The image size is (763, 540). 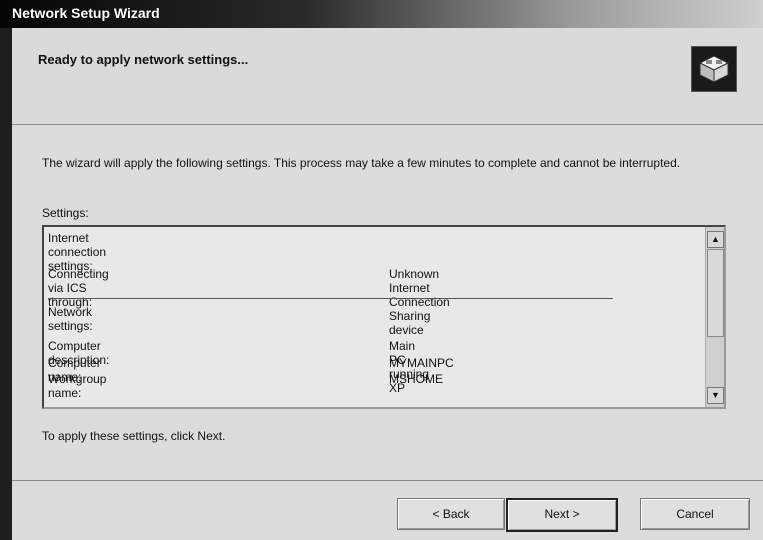 I want to click on vertical-scrollbar: ▲ ▼, so click(x=714, y=317).